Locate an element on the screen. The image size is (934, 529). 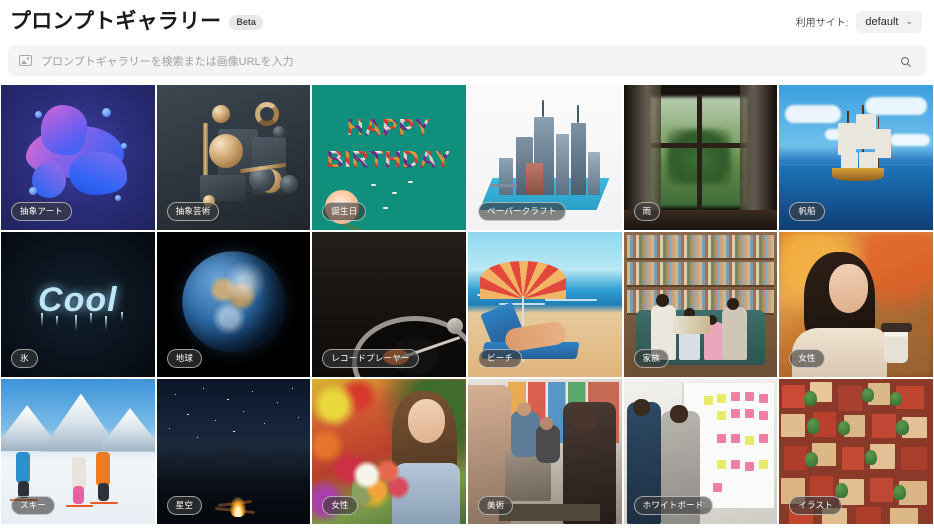
tile-tag: レコードプレーヤー is located at coordinates (370, 358).